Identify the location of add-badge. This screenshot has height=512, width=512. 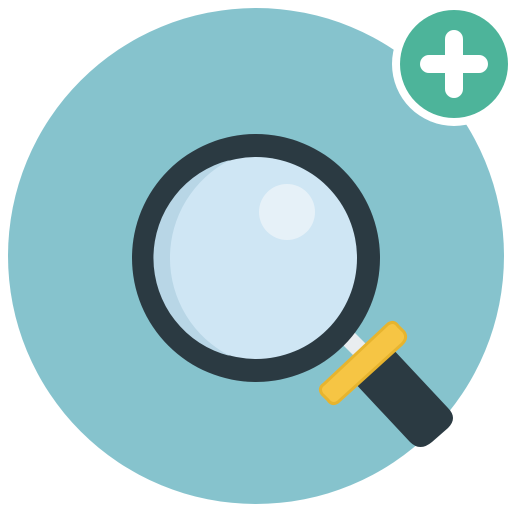
(452, 64).